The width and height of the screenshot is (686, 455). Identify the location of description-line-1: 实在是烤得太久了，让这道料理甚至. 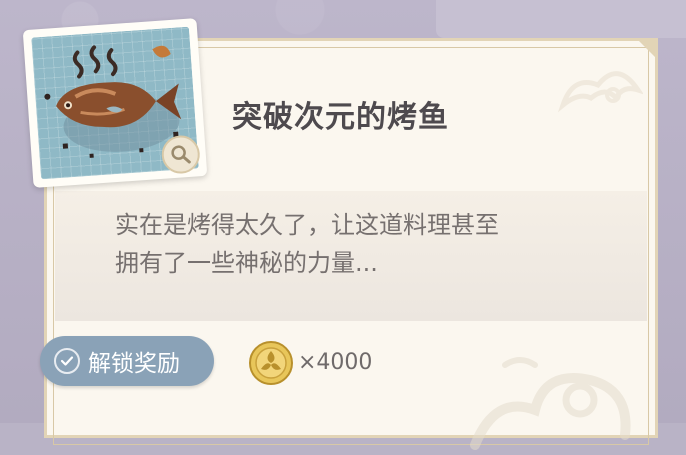
(307, 225).